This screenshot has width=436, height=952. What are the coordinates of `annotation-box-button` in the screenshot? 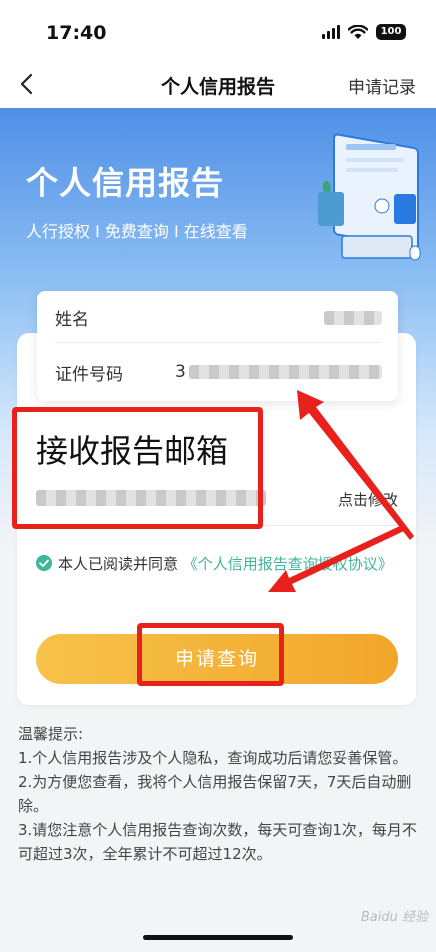 It's located at (210, 654).